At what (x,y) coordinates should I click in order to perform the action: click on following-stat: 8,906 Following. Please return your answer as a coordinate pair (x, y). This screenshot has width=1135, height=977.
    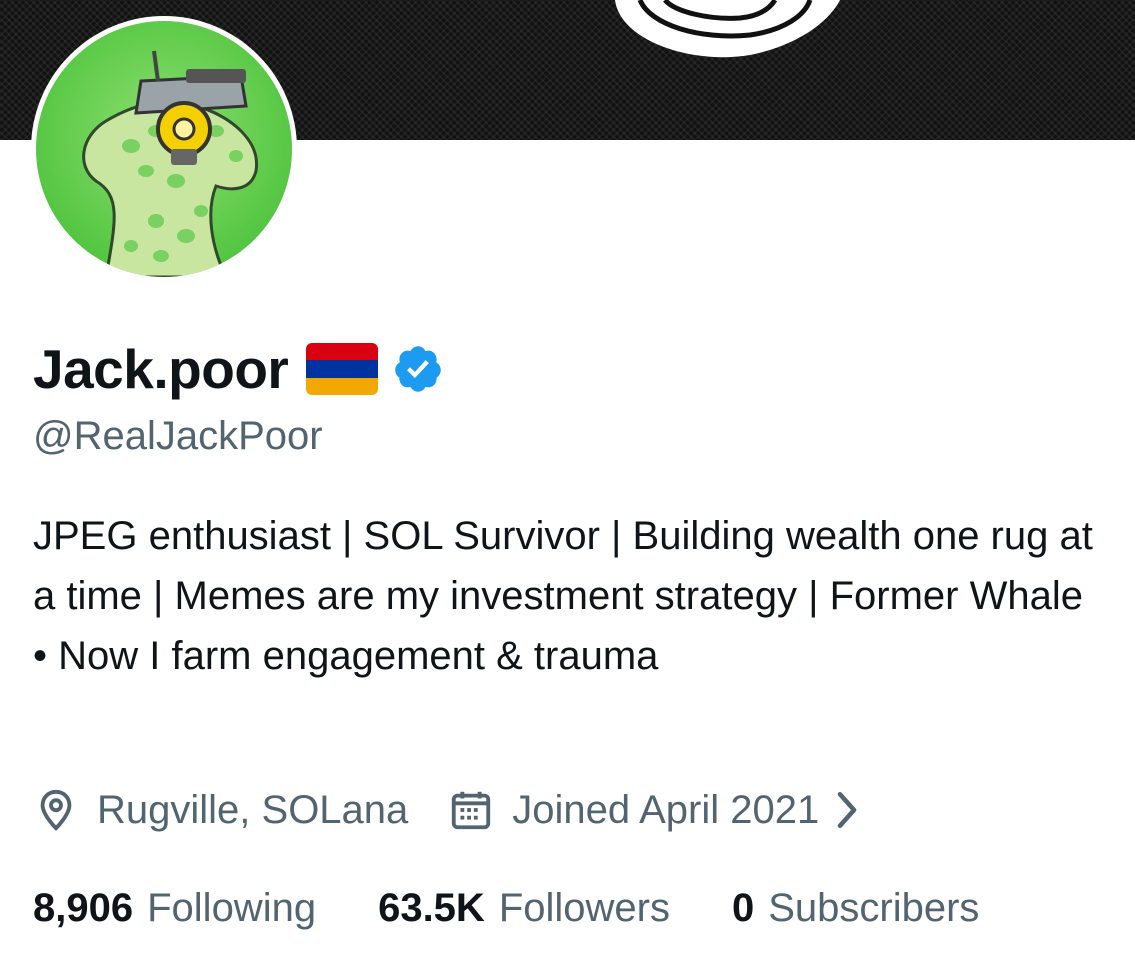
    Looking at the image, I should click on (174, 908).